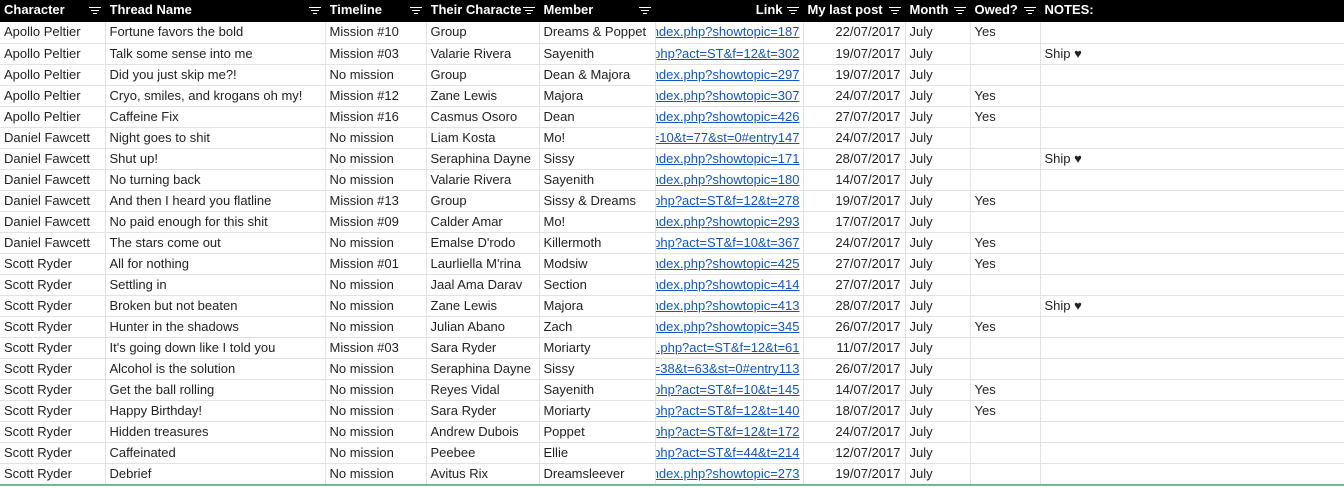  Describe the element at coordinates (729, 33) in the screenshot. I see `link-cell: ndex.php?showtopic=187` at that location.